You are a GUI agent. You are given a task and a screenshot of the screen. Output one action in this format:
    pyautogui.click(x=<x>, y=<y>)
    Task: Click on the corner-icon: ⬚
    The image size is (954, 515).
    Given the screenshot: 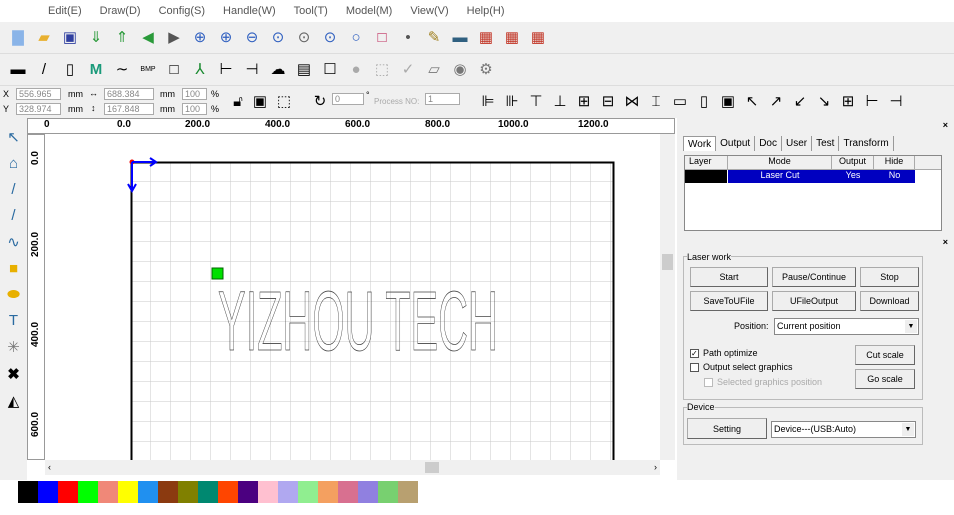 What is the action you would take?
    pyautogui.click(x=284, y=101)
    